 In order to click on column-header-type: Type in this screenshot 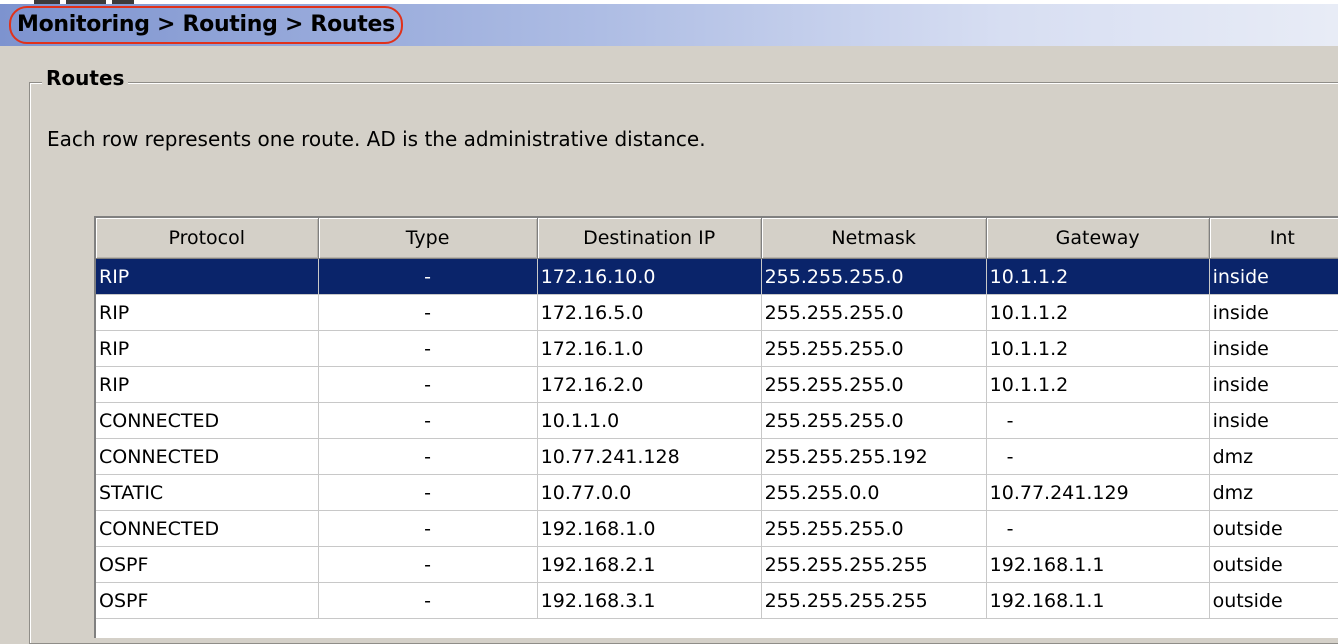, I will do `click(428, 238)`.